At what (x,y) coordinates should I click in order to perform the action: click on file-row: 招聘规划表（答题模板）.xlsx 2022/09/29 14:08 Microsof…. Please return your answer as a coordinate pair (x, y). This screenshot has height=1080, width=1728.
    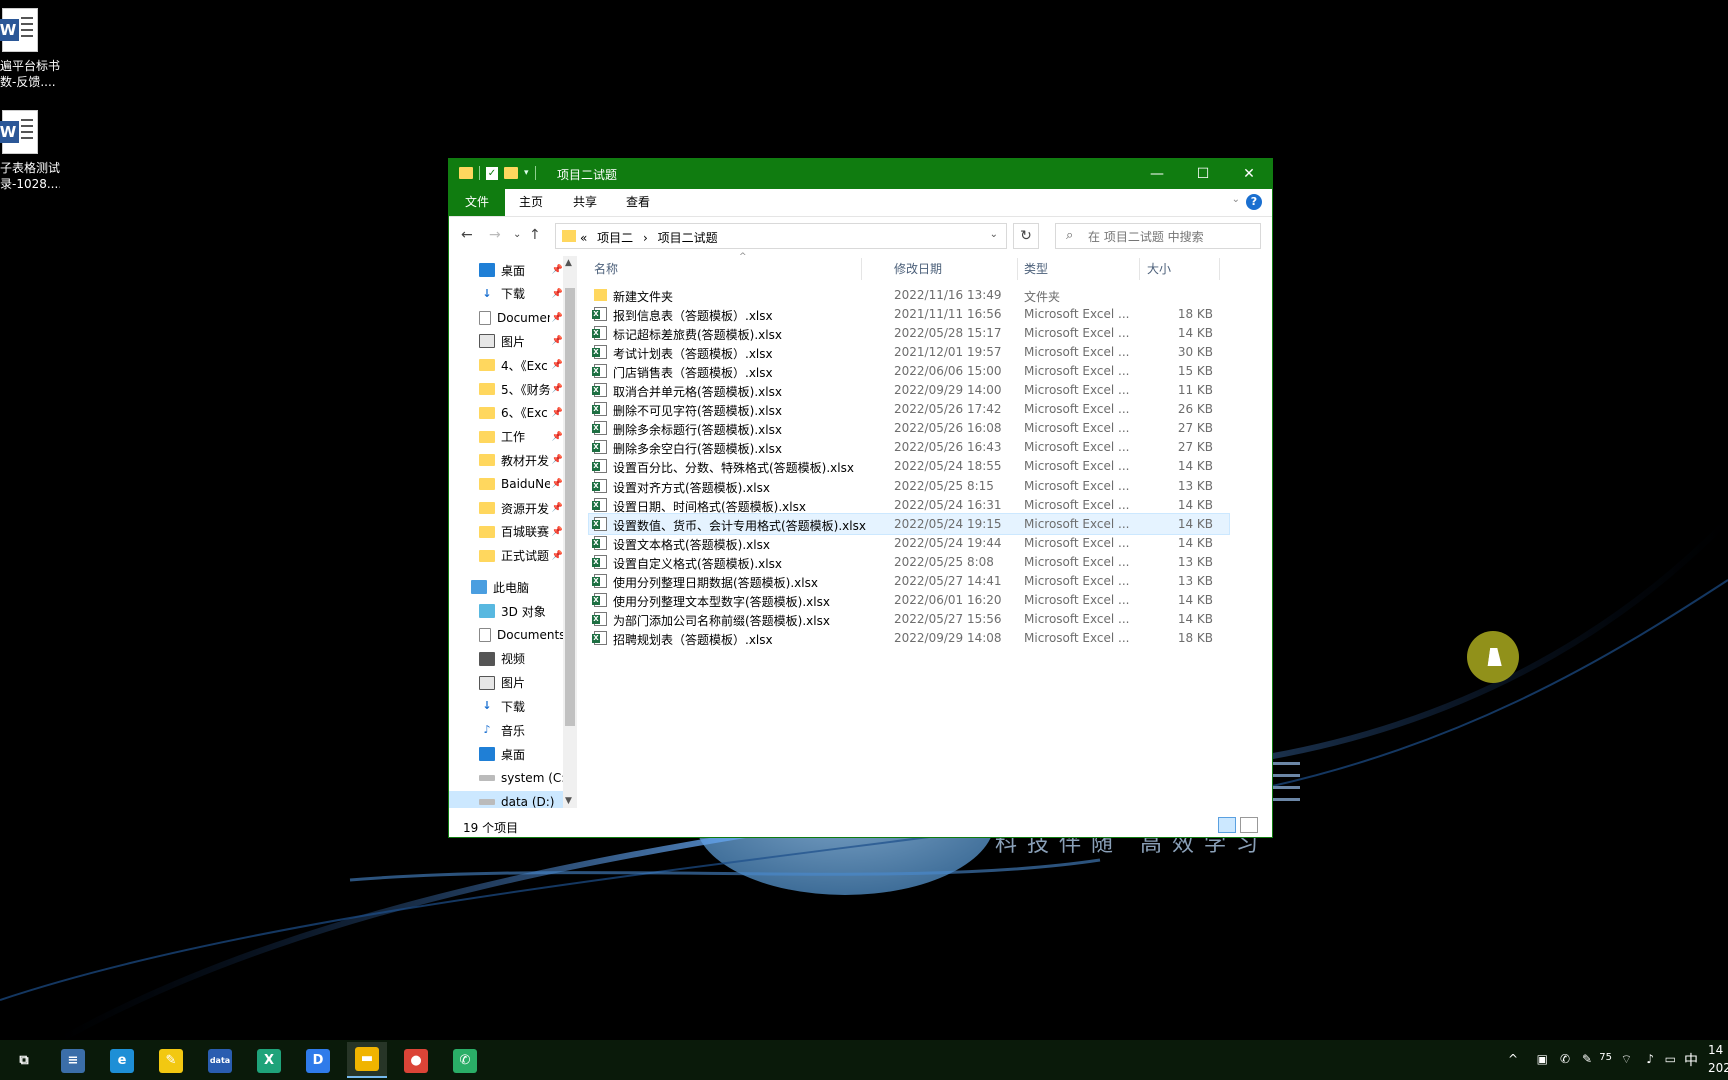
    Looking at the image, I should click on (909, 638).